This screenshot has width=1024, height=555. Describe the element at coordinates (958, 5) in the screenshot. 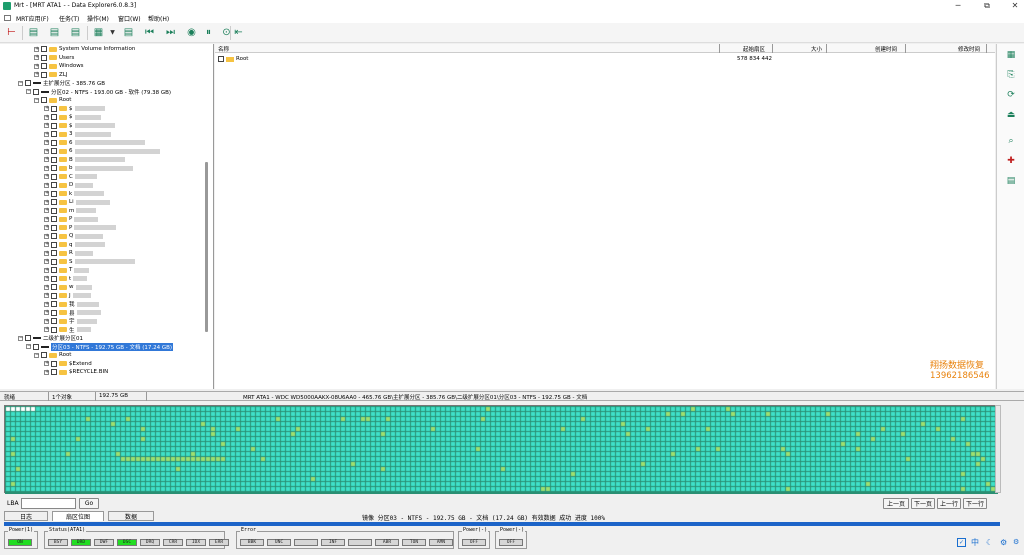

I see `minimize-icon: ─` at that location.